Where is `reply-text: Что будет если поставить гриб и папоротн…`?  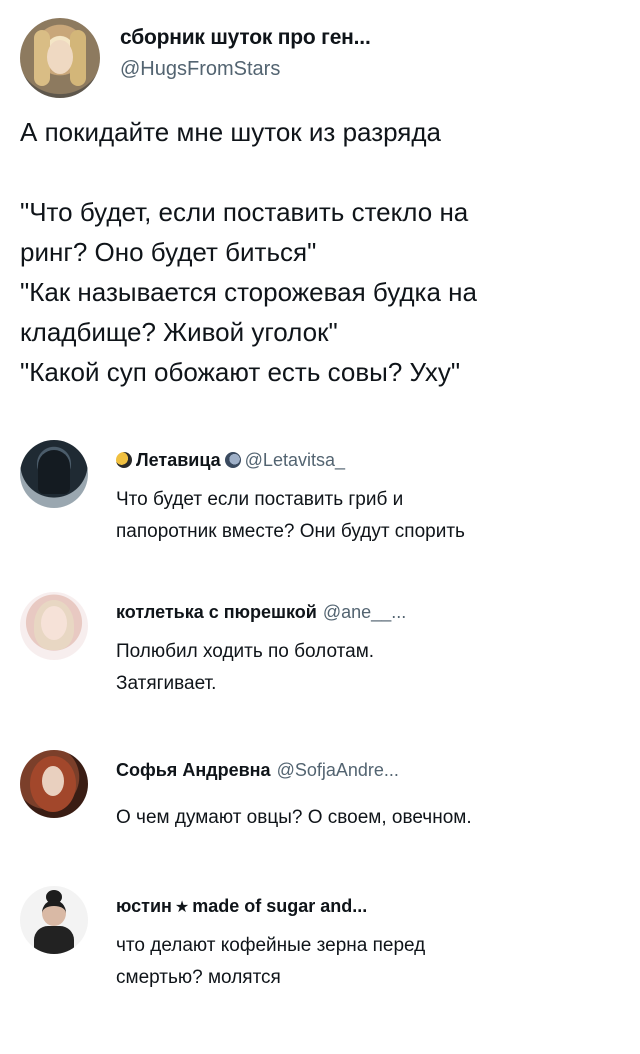 reply-text: Что будет если поставить гриб и папоротн… is located at coordinates (366, 516).